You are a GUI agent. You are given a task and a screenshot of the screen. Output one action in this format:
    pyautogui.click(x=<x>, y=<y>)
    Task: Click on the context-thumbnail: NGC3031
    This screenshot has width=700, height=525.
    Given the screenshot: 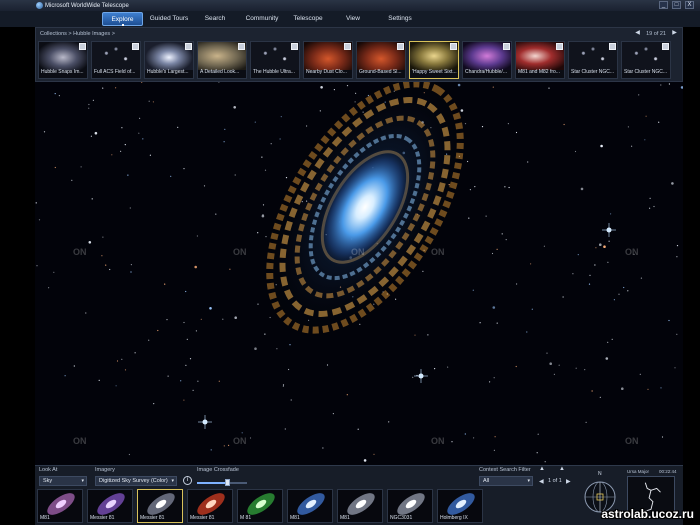 What is the action you would take?
    pyautogui.click(x=410, y=506)
    